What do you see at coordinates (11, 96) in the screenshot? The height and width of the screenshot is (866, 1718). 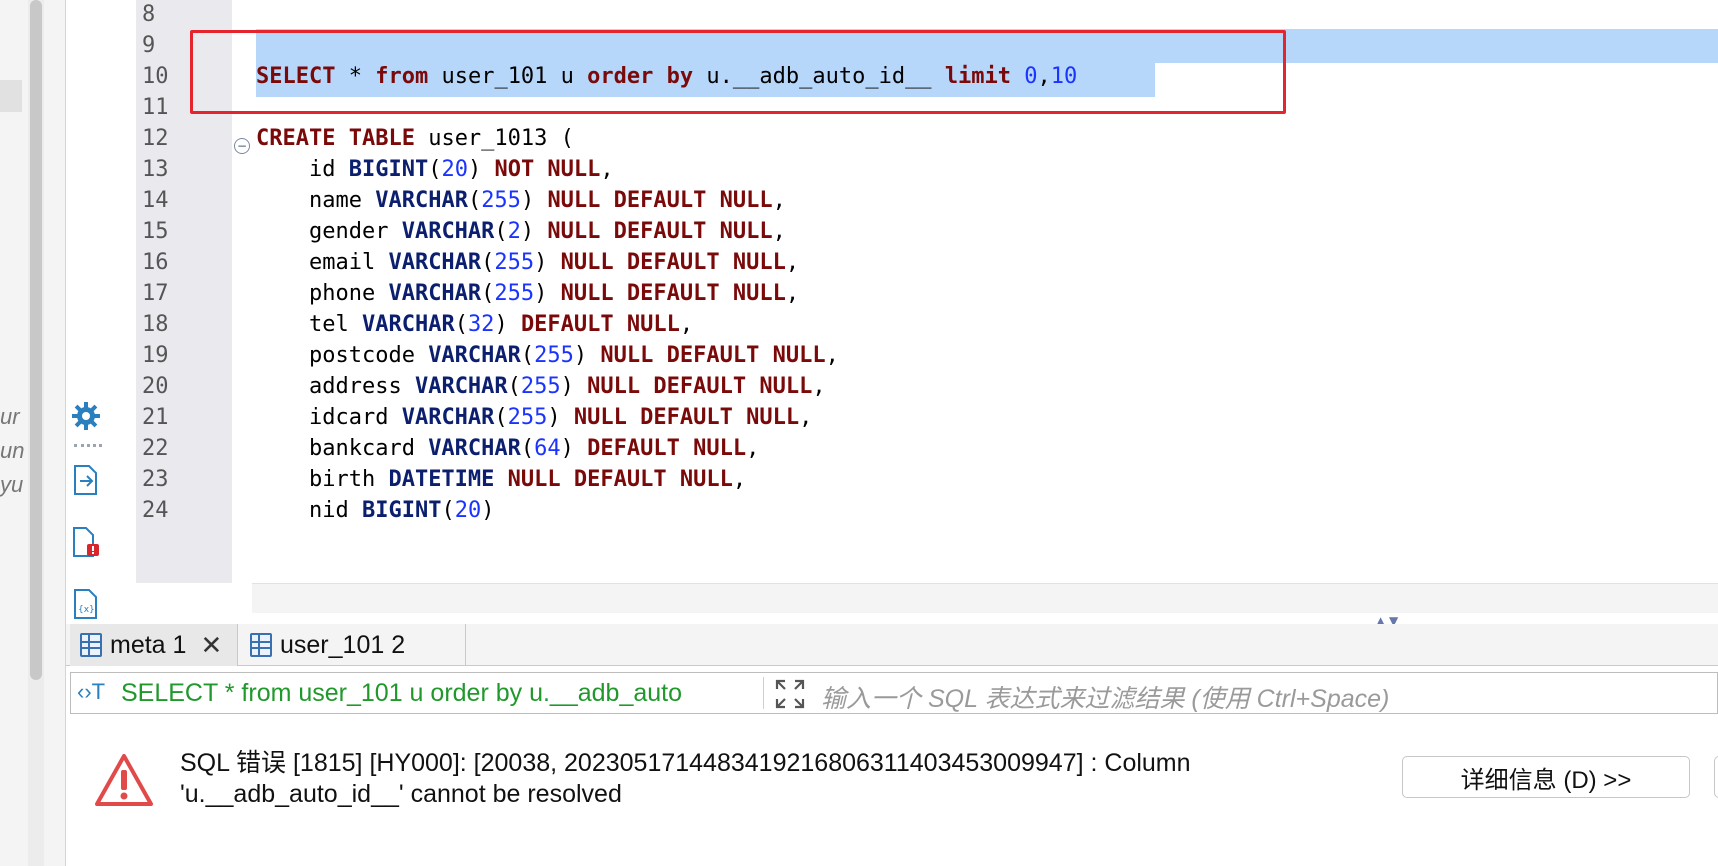 I see `left-panel-selected-row` at bounding box center [11, 96].